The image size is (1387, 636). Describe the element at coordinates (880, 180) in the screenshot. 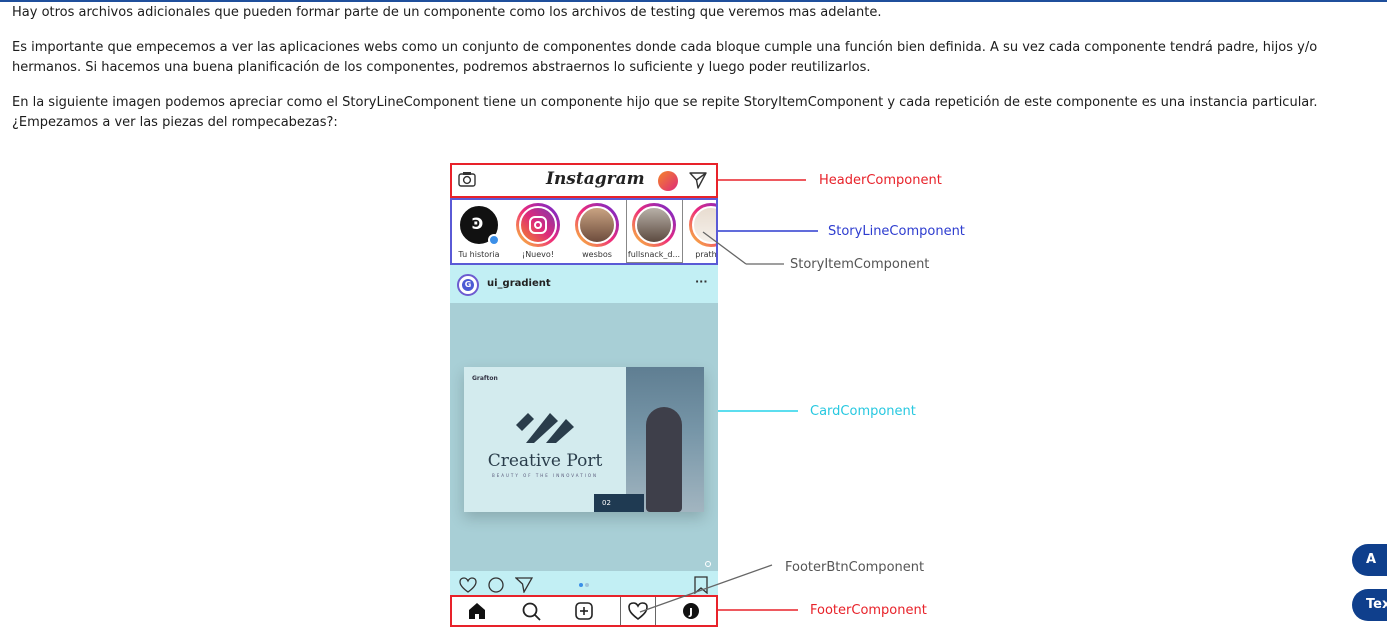

I see `header-component-label: HeaderComponent` at that location.